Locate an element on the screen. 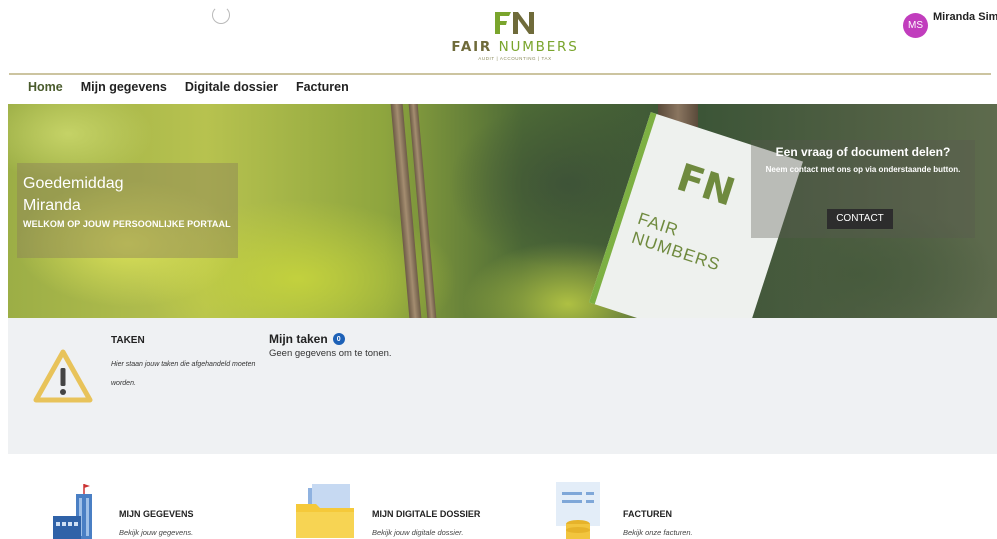 The height and width of the screenshot is (539, 997). invoice-coins-icon is located at coordinates (578, 510).